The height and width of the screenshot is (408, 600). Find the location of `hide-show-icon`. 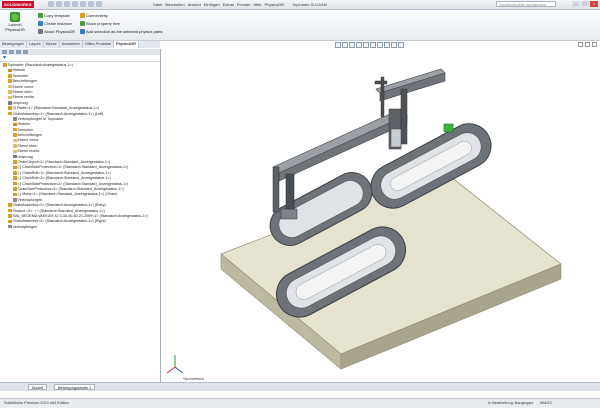

hide-show-icon is located at coordinates (380, 45).